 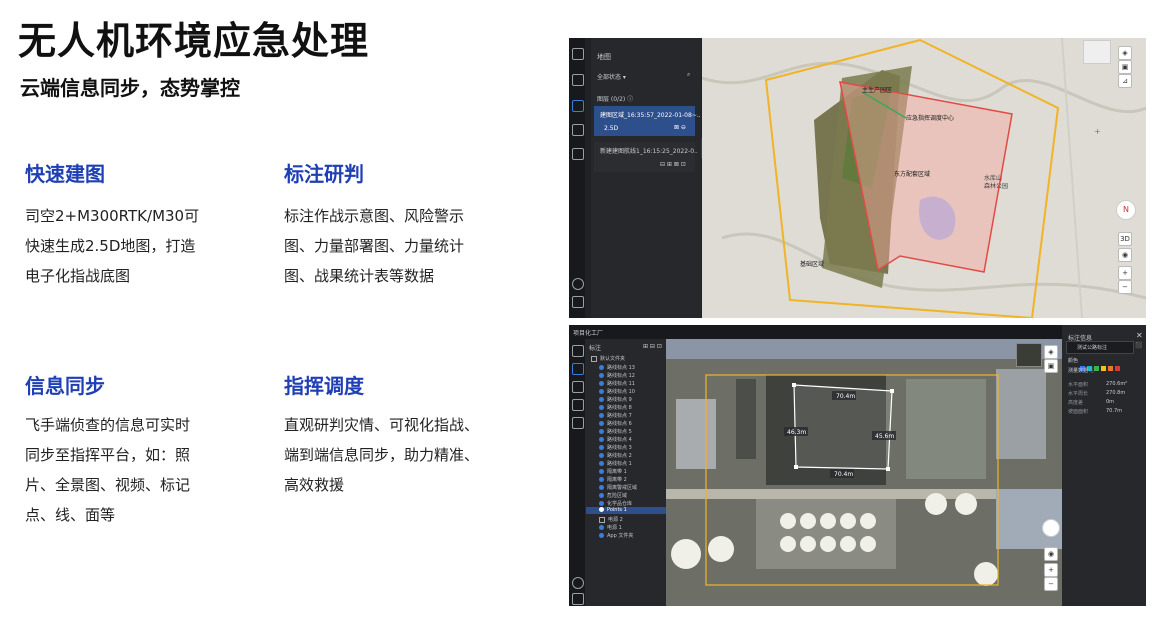 I want to click on edit-icon: ⬛, so click(x=1138, y=345).